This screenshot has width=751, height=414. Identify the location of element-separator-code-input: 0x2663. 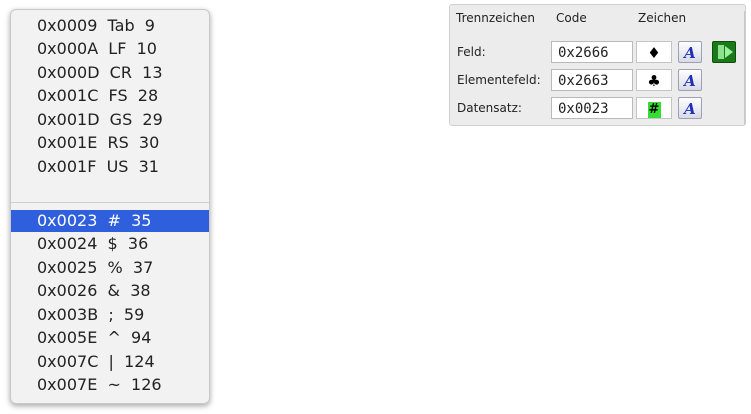
(592, 80).